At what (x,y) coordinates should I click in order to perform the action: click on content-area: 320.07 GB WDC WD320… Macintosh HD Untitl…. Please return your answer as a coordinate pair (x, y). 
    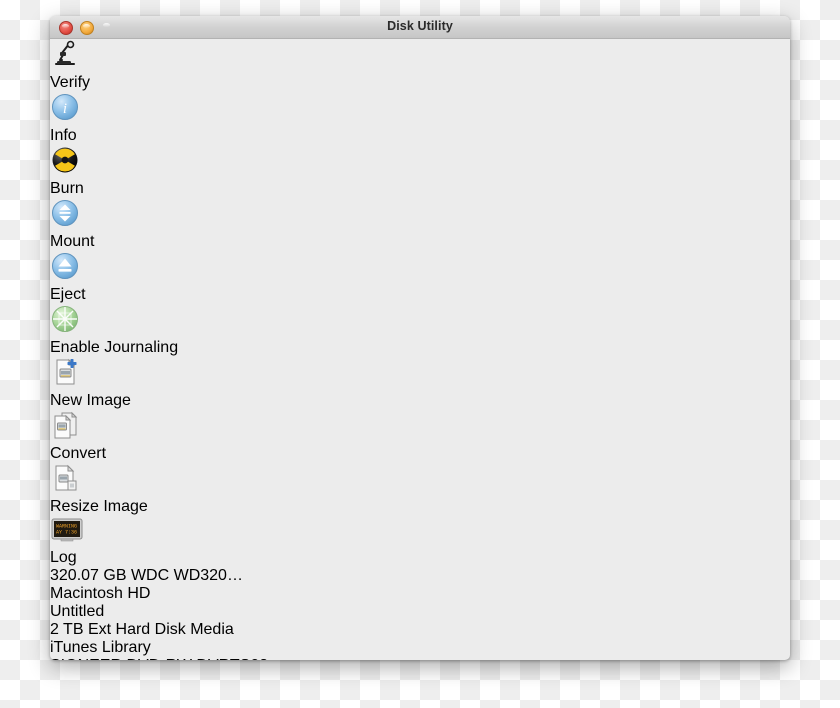
    Looking at the image, I should click on (420, 613).